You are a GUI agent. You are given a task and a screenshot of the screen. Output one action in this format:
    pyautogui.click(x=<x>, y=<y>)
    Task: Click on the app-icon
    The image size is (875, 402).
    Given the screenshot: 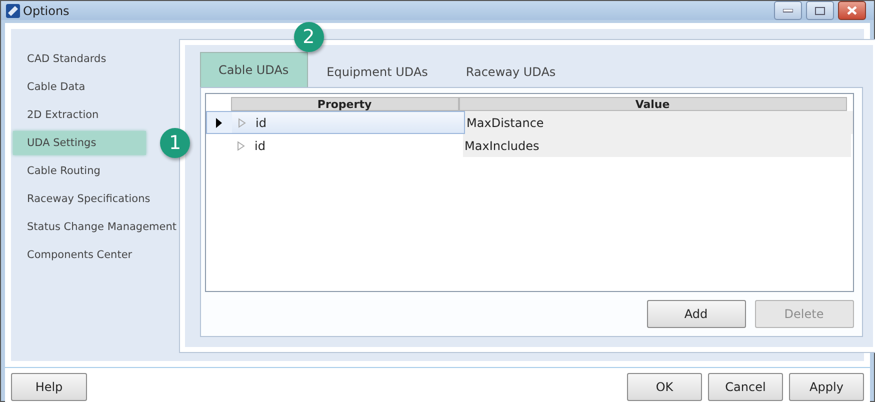 What is the action you would take?
    pyautogui.click(x=13, y=10)
    